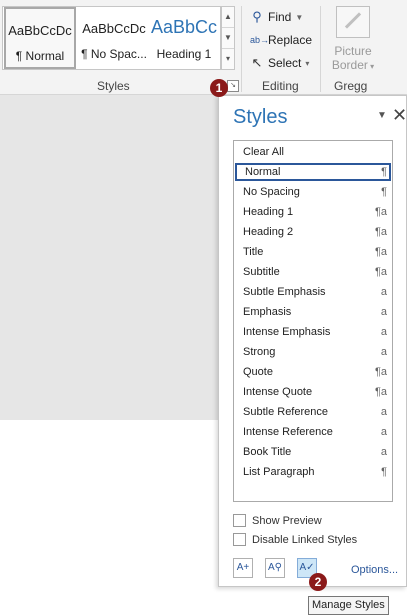  What do you see at coordinates (313, 312) in the screenshot?
I see `list-item-emphasis: Emphasis a` at bounding box center [313, 312].